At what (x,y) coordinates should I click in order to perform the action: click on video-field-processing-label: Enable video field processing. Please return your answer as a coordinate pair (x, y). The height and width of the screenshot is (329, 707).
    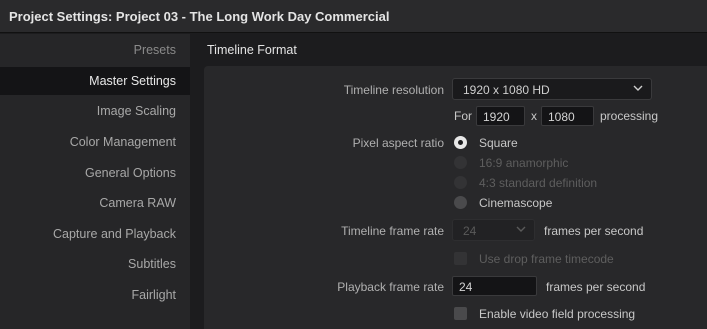
    Looking at the image, I should click on (557, 314).